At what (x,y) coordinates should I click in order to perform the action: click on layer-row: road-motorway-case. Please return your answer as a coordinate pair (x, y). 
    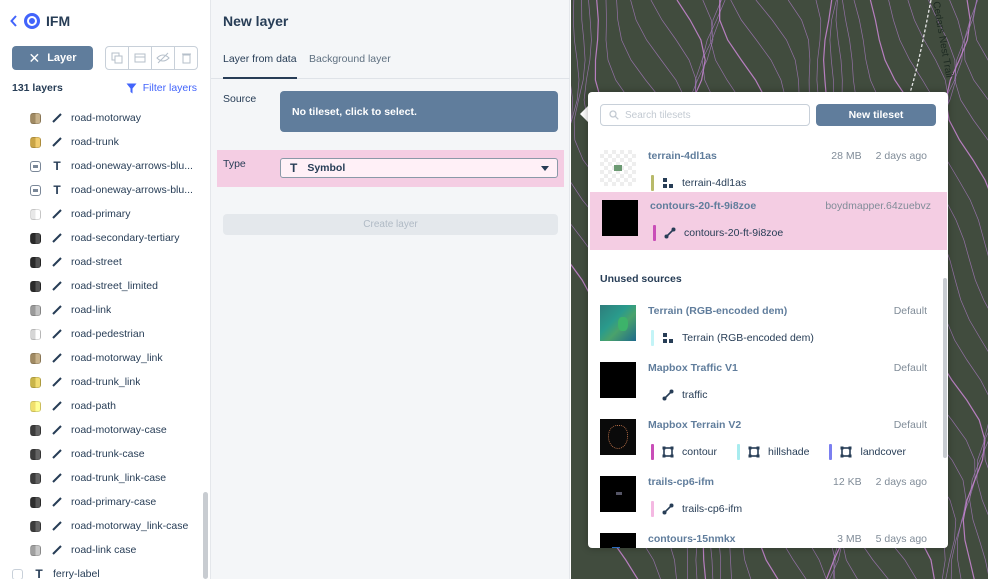
    Looking at the image, I should click on (105, 430).